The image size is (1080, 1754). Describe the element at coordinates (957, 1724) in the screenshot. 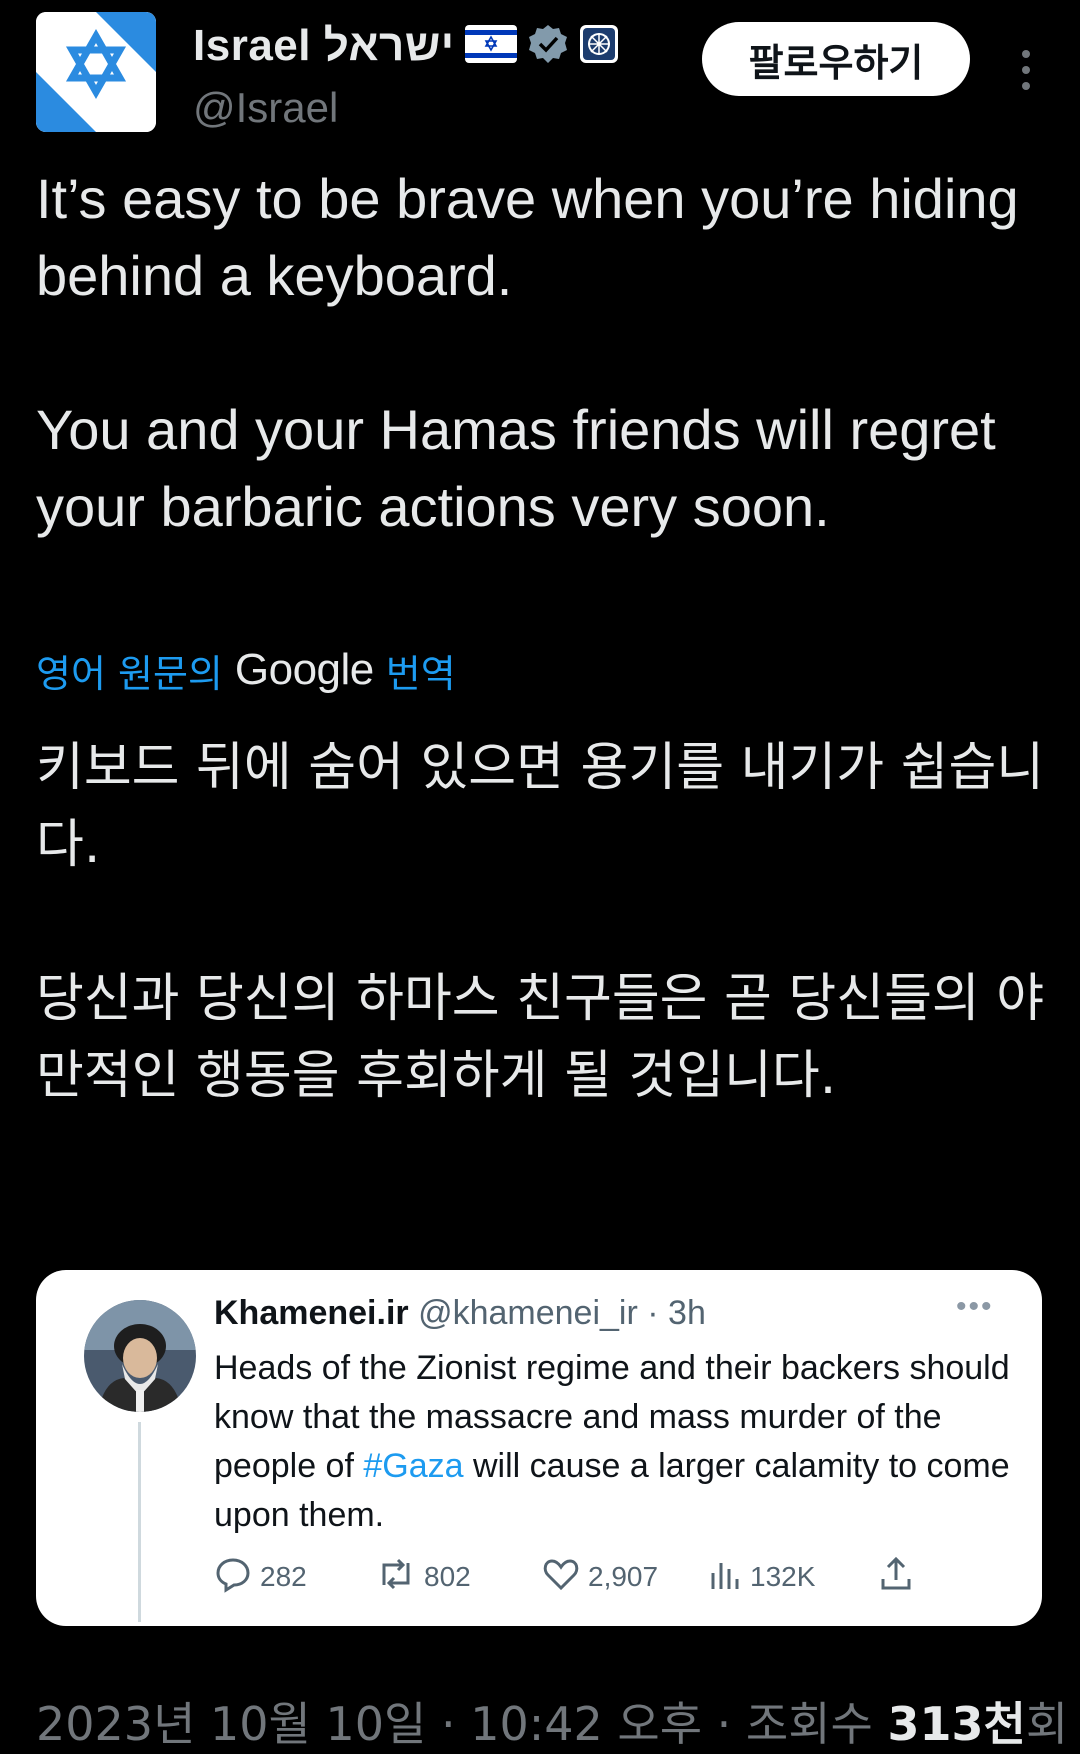

I see `views-total: 313천` at that location.